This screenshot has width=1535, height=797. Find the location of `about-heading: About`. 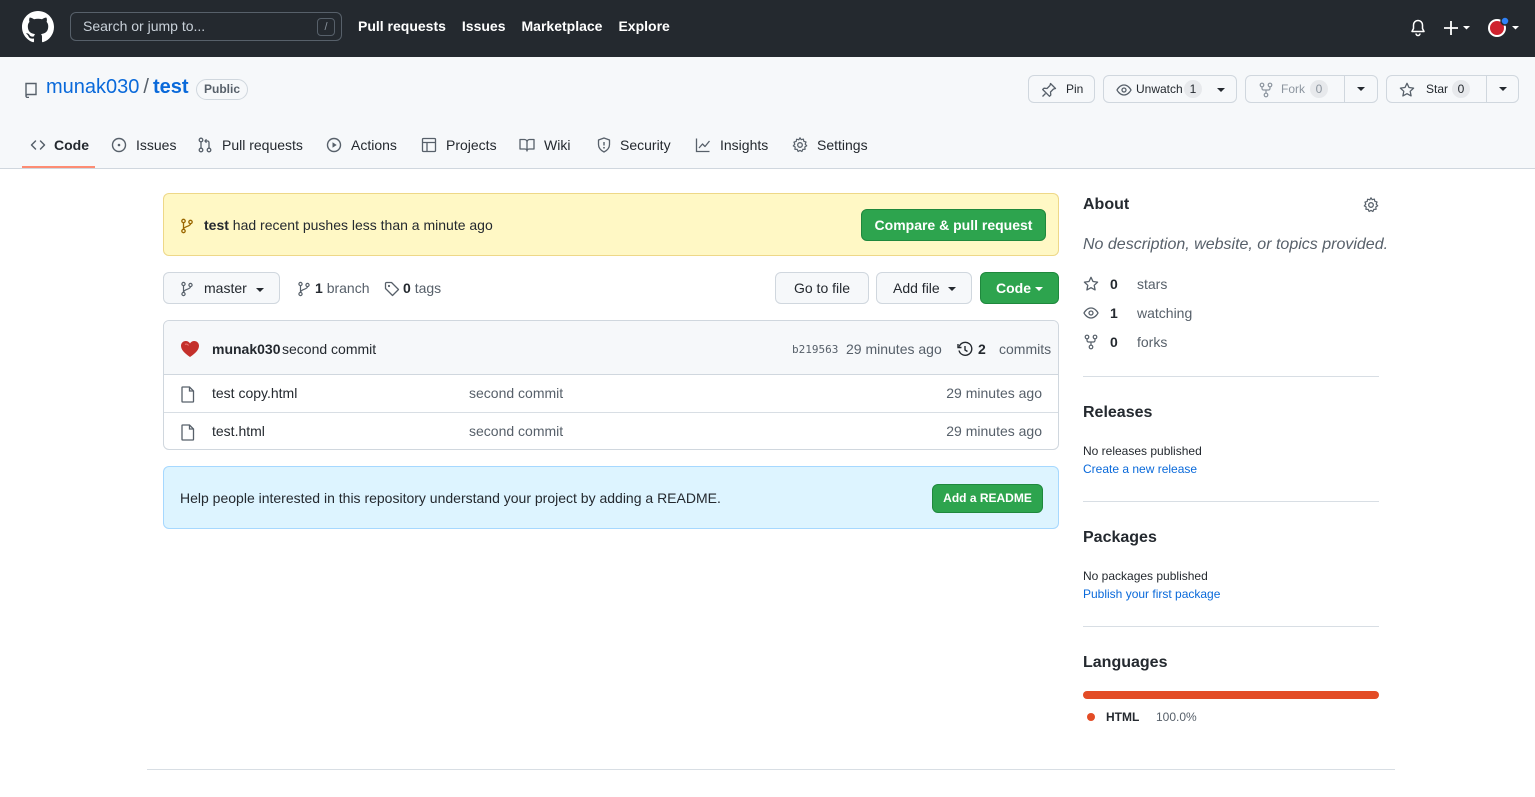

about-heading: About is located at coordinates (1106, 204).